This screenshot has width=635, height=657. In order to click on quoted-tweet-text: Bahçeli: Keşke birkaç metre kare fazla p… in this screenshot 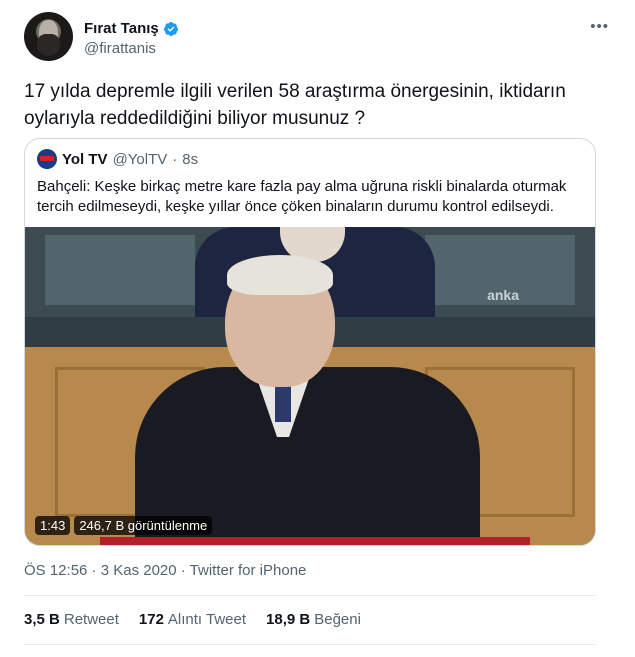, I will do `click(302, 196)`.